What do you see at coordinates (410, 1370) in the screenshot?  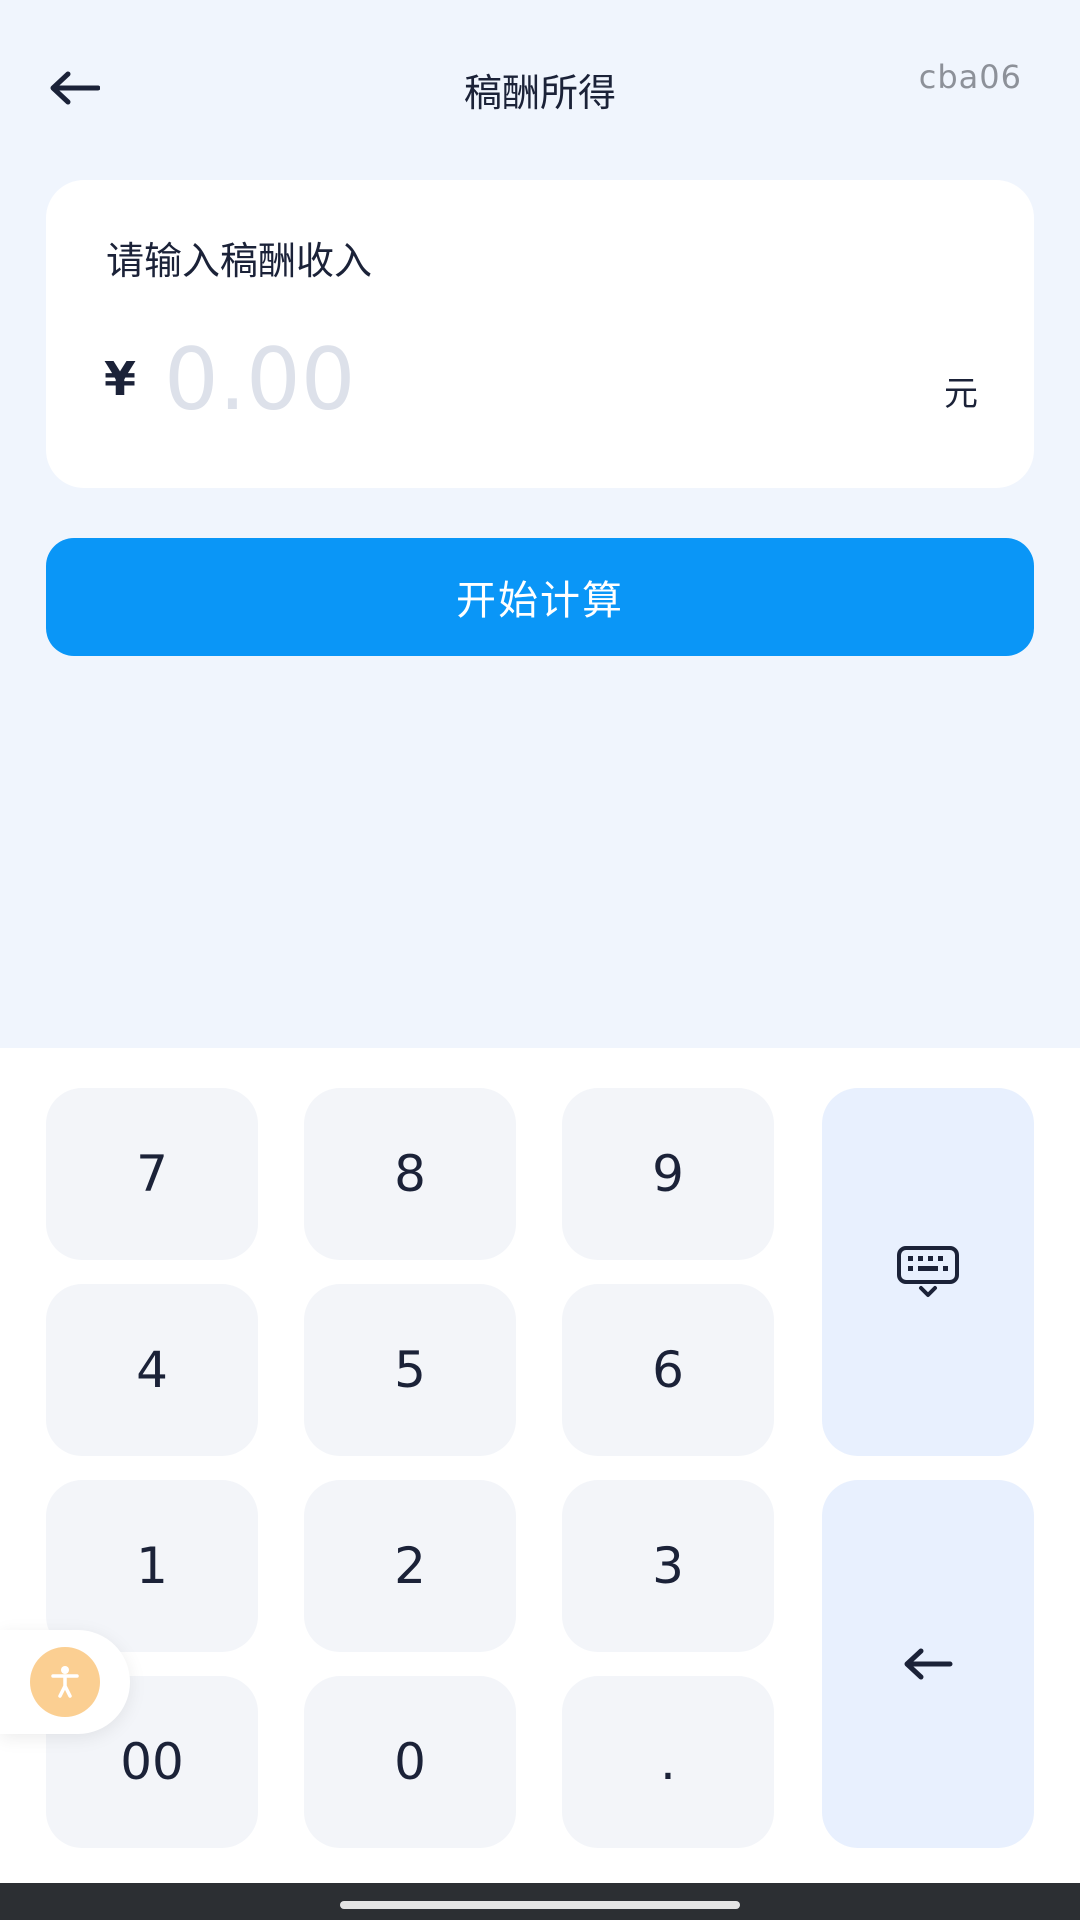 I see `key-5: 5` at bounding box center [410, 1370].